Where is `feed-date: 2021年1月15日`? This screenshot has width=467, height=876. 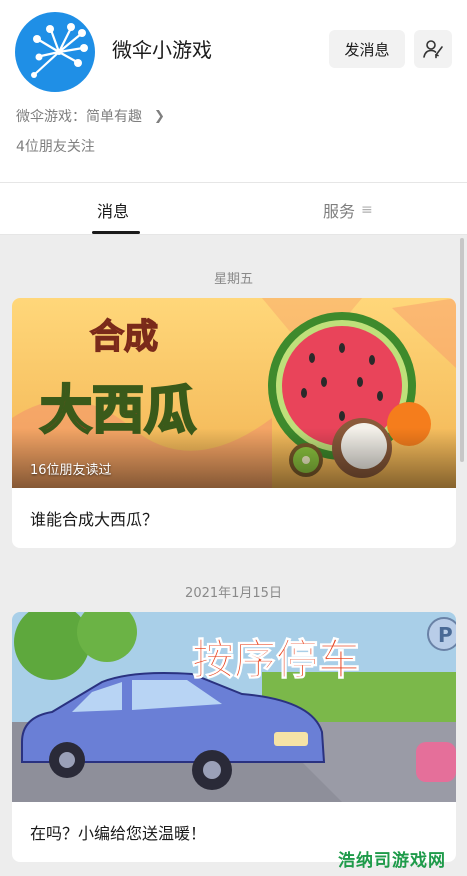
feed-date: 2021年1月15日 is located at coordinates (233, 593).